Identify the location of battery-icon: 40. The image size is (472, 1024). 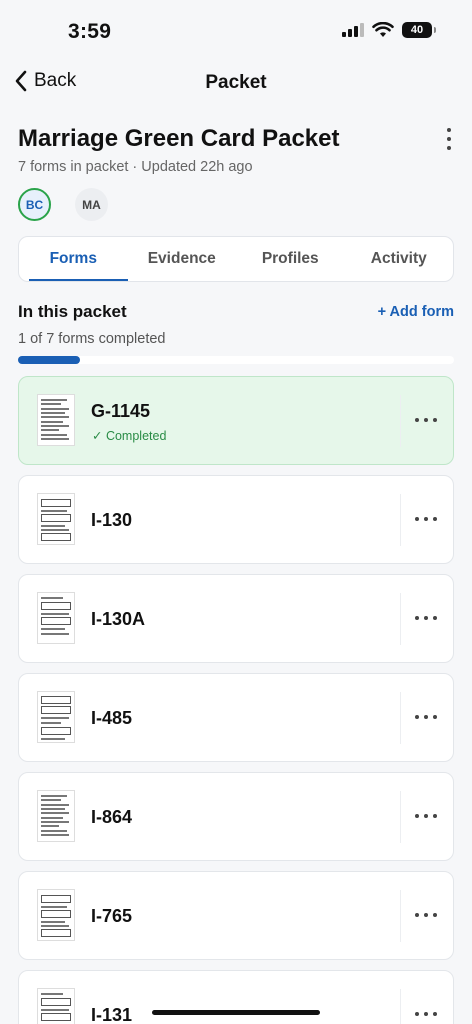
(419, 30).